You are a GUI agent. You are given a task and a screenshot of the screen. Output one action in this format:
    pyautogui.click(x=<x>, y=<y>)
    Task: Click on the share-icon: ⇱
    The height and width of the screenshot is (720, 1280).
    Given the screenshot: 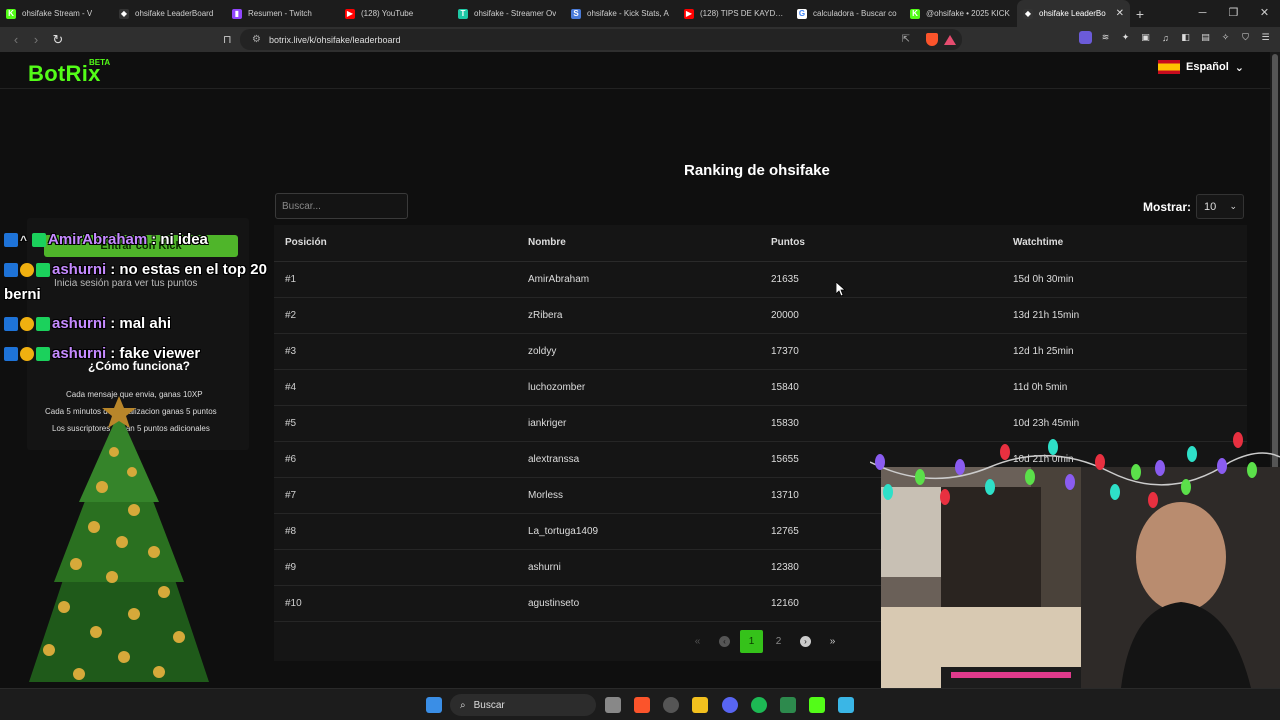 What is the action you would take?
    pyautogui.click(x=906, y=39)
    